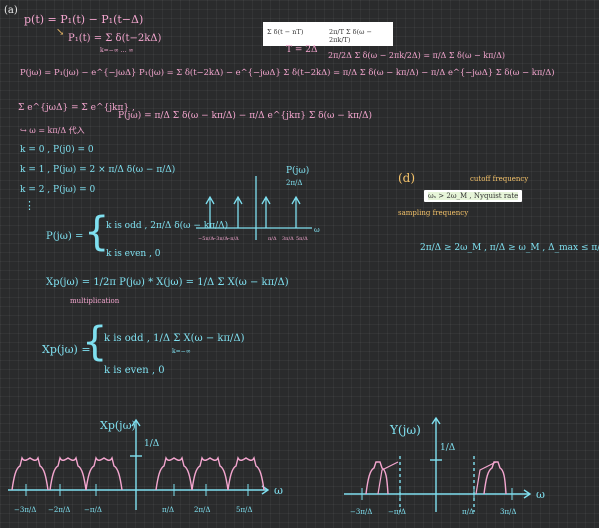 The image size is (599, 528). I want to click on plot2-tick-label: −π/Δ, so click(397, 512).